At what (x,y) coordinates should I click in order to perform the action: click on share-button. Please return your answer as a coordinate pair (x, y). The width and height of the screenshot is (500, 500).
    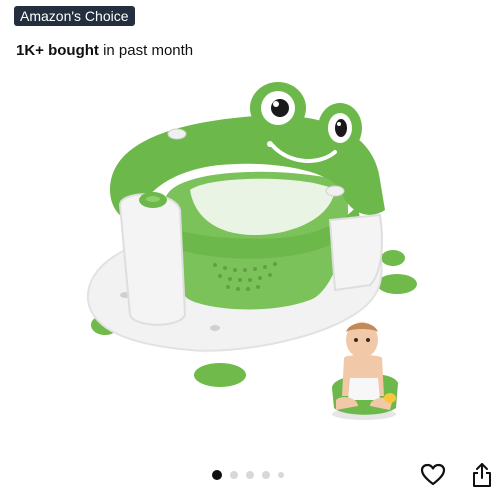
    Looking at the image, I should click on (482, 475).